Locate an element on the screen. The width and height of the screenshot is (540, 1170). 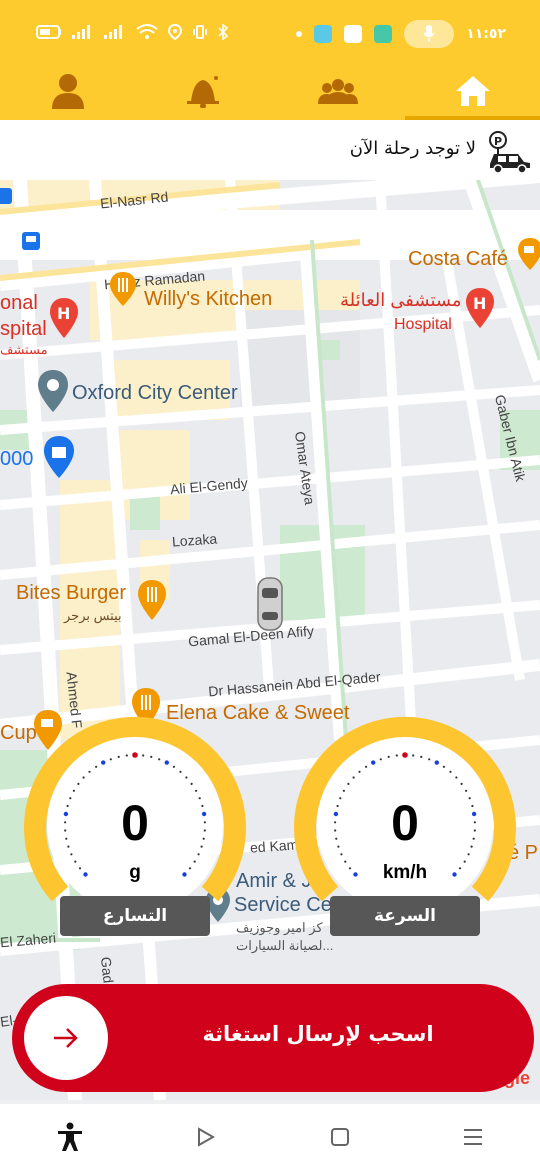
app-notif-icon is located at coordinates (323, 34).